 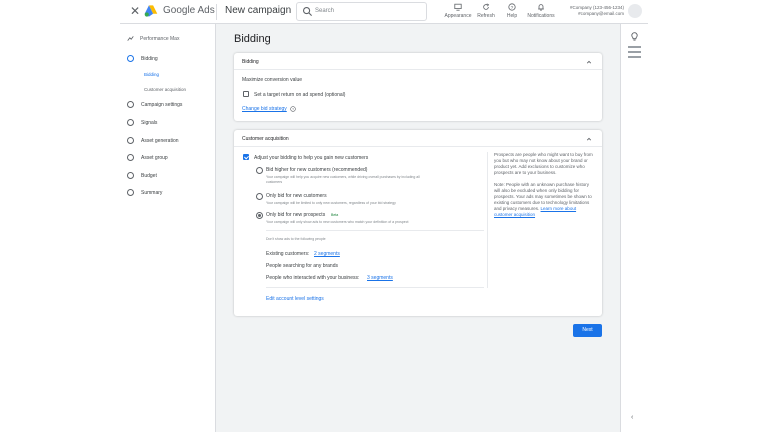 I want to click on nav-item-summary: Summary, so click(x=144, y=192).